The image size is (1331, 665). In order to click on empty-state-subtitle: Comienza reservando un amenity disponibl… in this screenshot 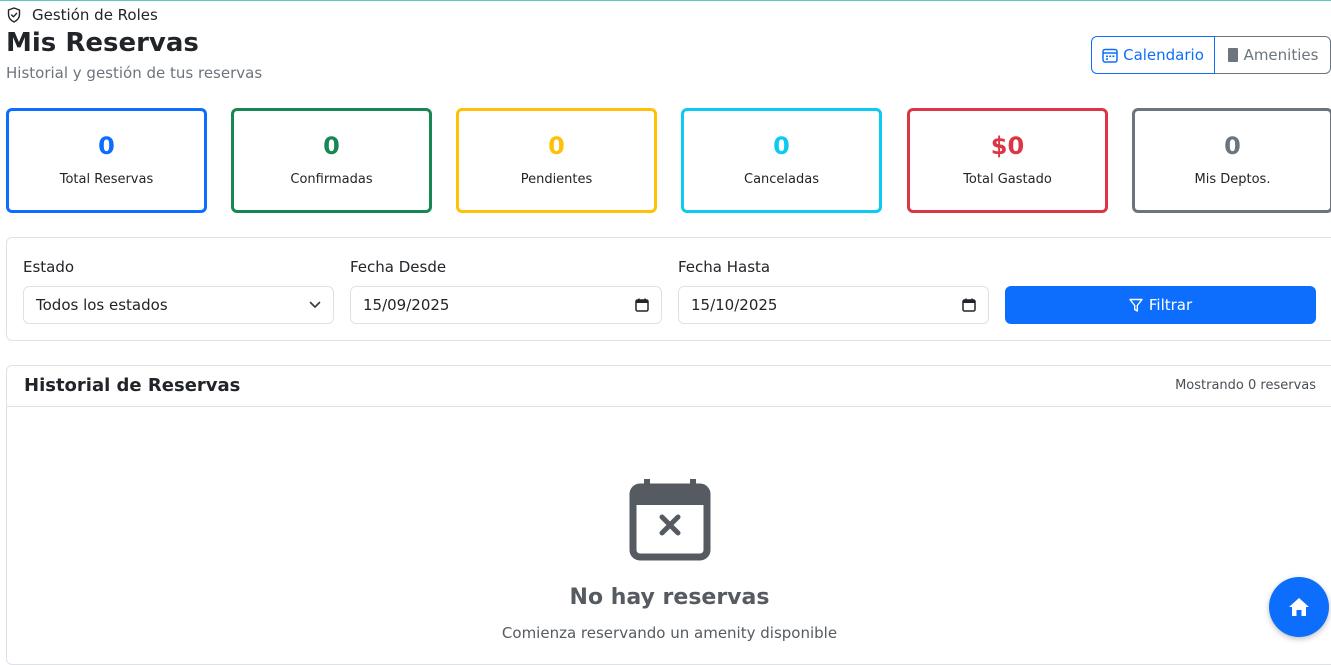, I will do `click(669, 633)`.